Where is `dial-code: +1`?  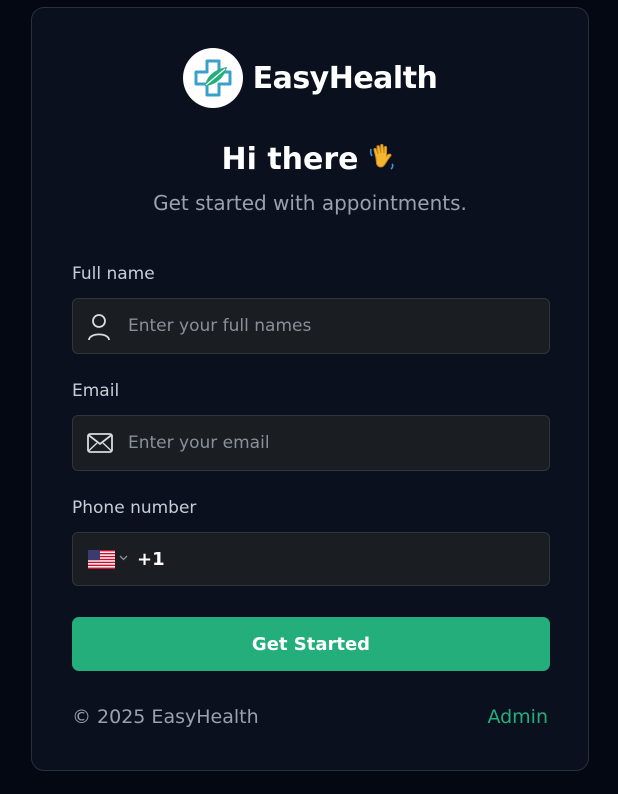
dial-code: +1 is located at coordinates (151, 559).